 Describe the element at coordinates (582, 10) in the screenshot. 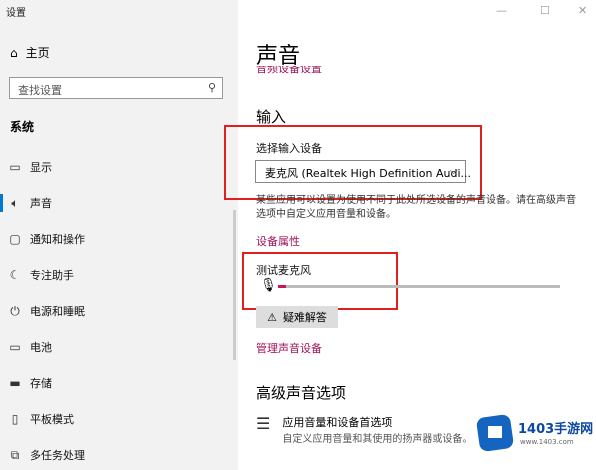

I see `close-button: ✕` at that location.